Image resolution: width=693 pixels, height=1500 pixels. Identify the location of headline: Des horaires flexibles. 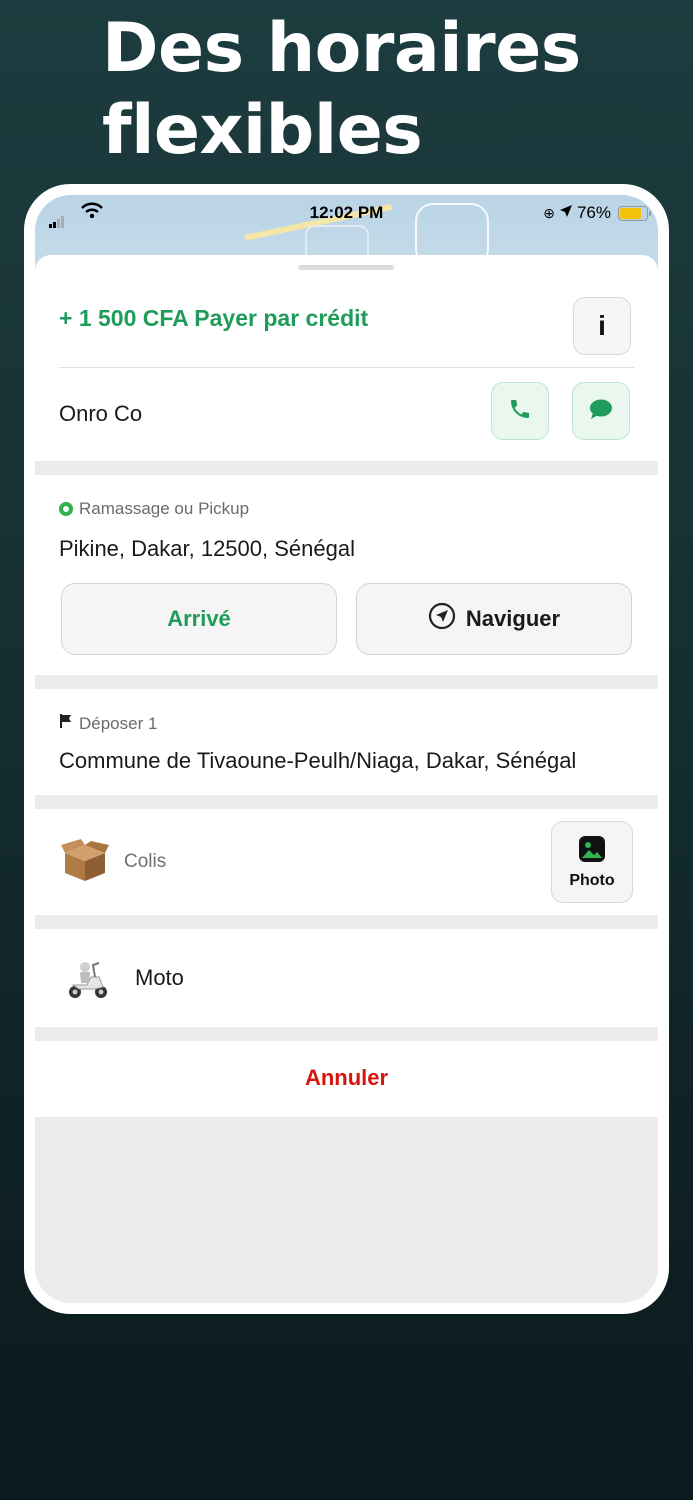
(341, 89).